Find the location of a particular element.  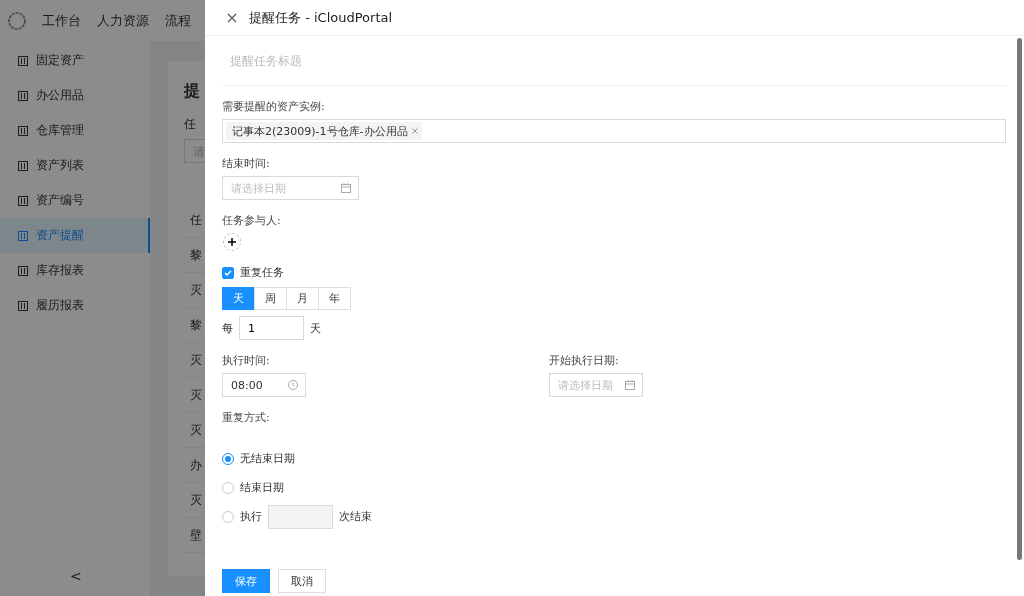

logo-icon is located at coordinates (17, 20).